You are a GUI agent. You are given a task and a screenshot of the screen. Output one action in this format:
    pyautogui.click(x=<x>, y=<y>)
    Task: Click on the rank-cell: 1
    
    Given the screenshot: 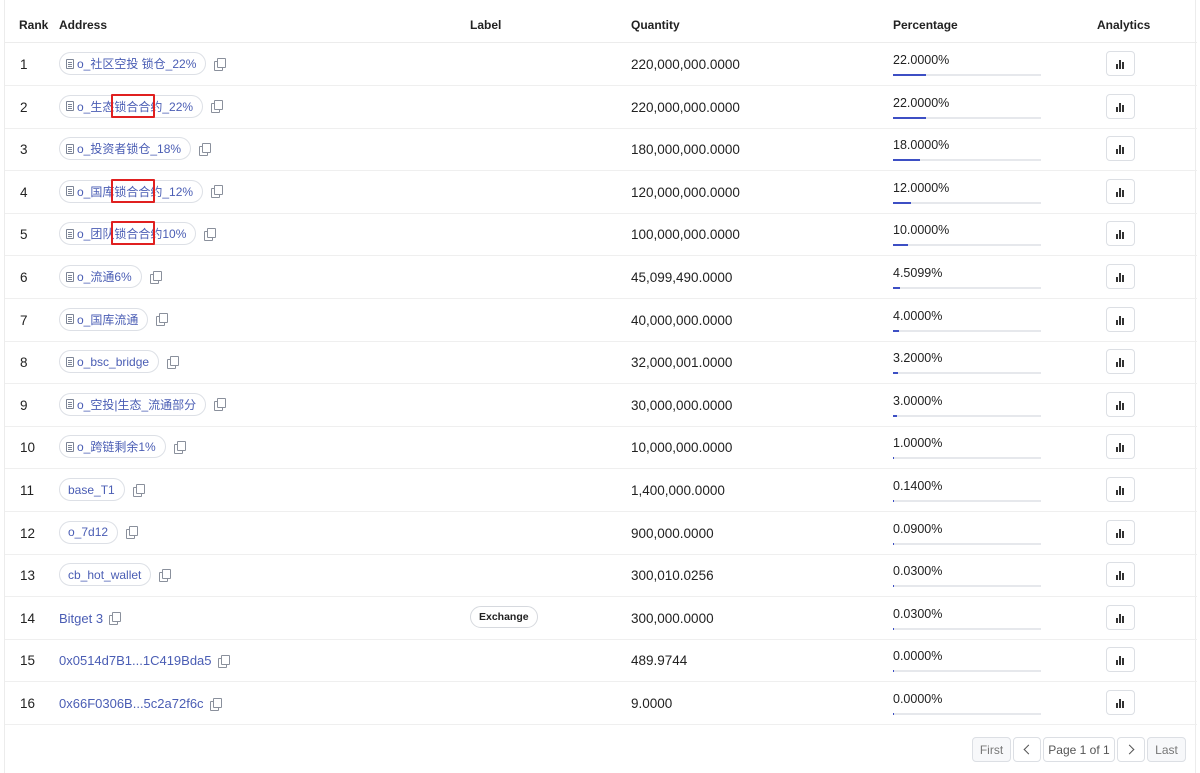 What is the action you would take?
    pyautogui.click(x=24, y=64)
    